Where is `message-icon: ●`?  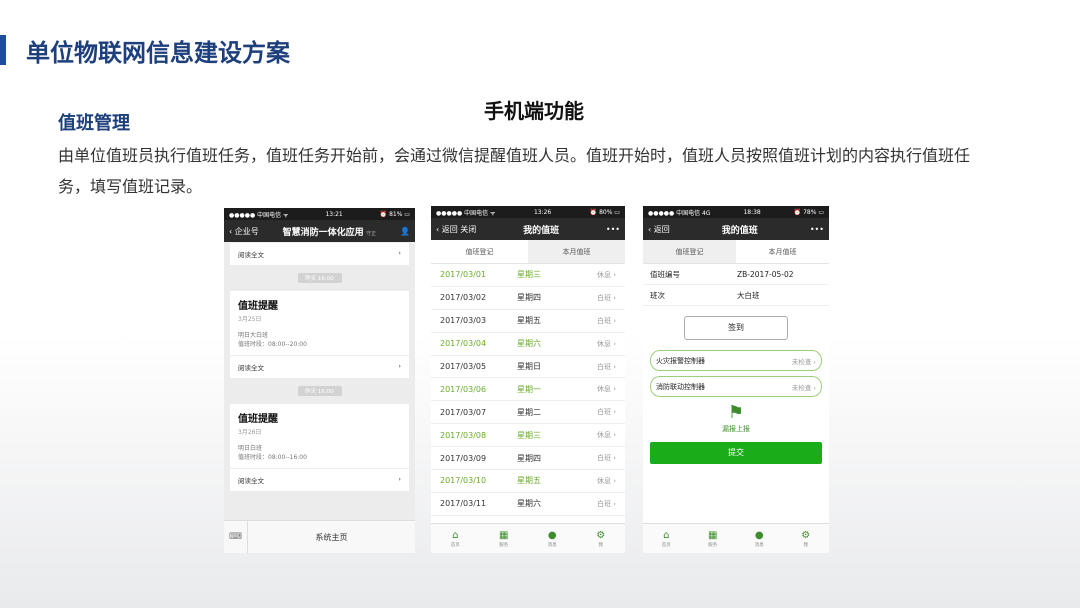
message-icon: ● is located at coordinates (552, 535).